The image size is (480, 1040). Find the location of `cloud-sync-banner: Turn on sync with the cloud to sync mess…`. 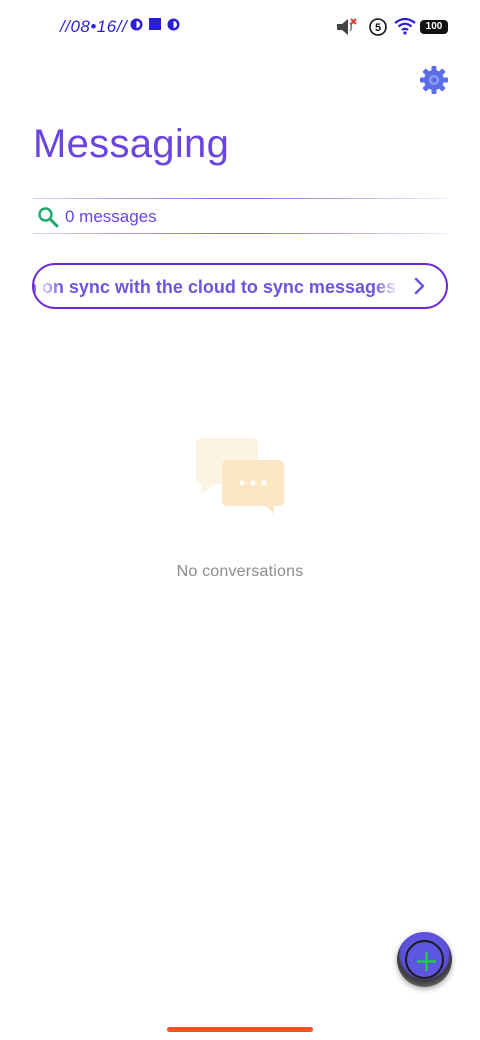

cloud-sync-banner: Turn on sync with the cloud to sync mess… is located at coordinates (240, 286).